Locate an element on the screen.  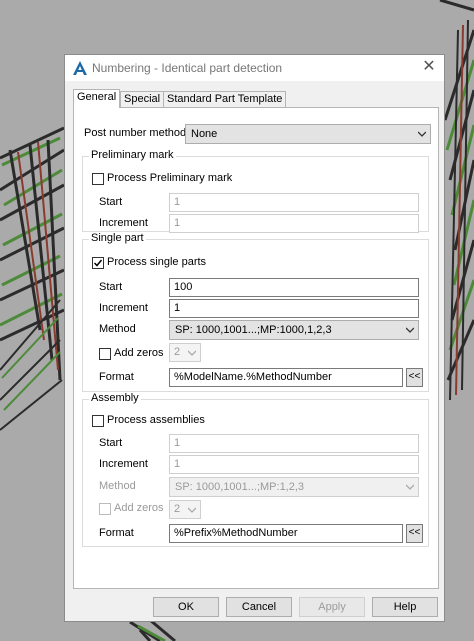
single-method-label: Method is located at coordinates (117, 329).